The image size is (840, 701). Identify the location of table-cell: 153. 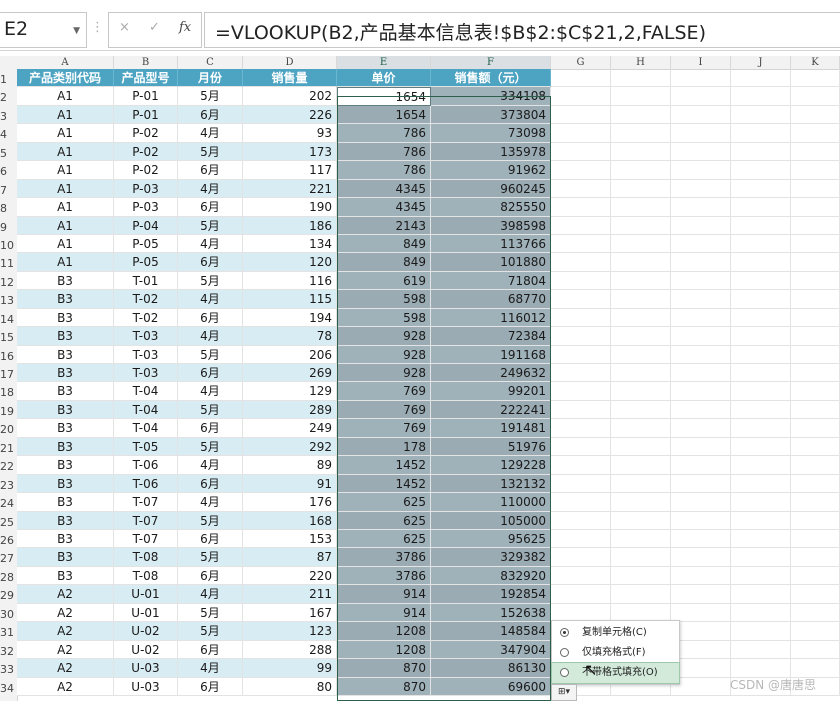
(290, 539).